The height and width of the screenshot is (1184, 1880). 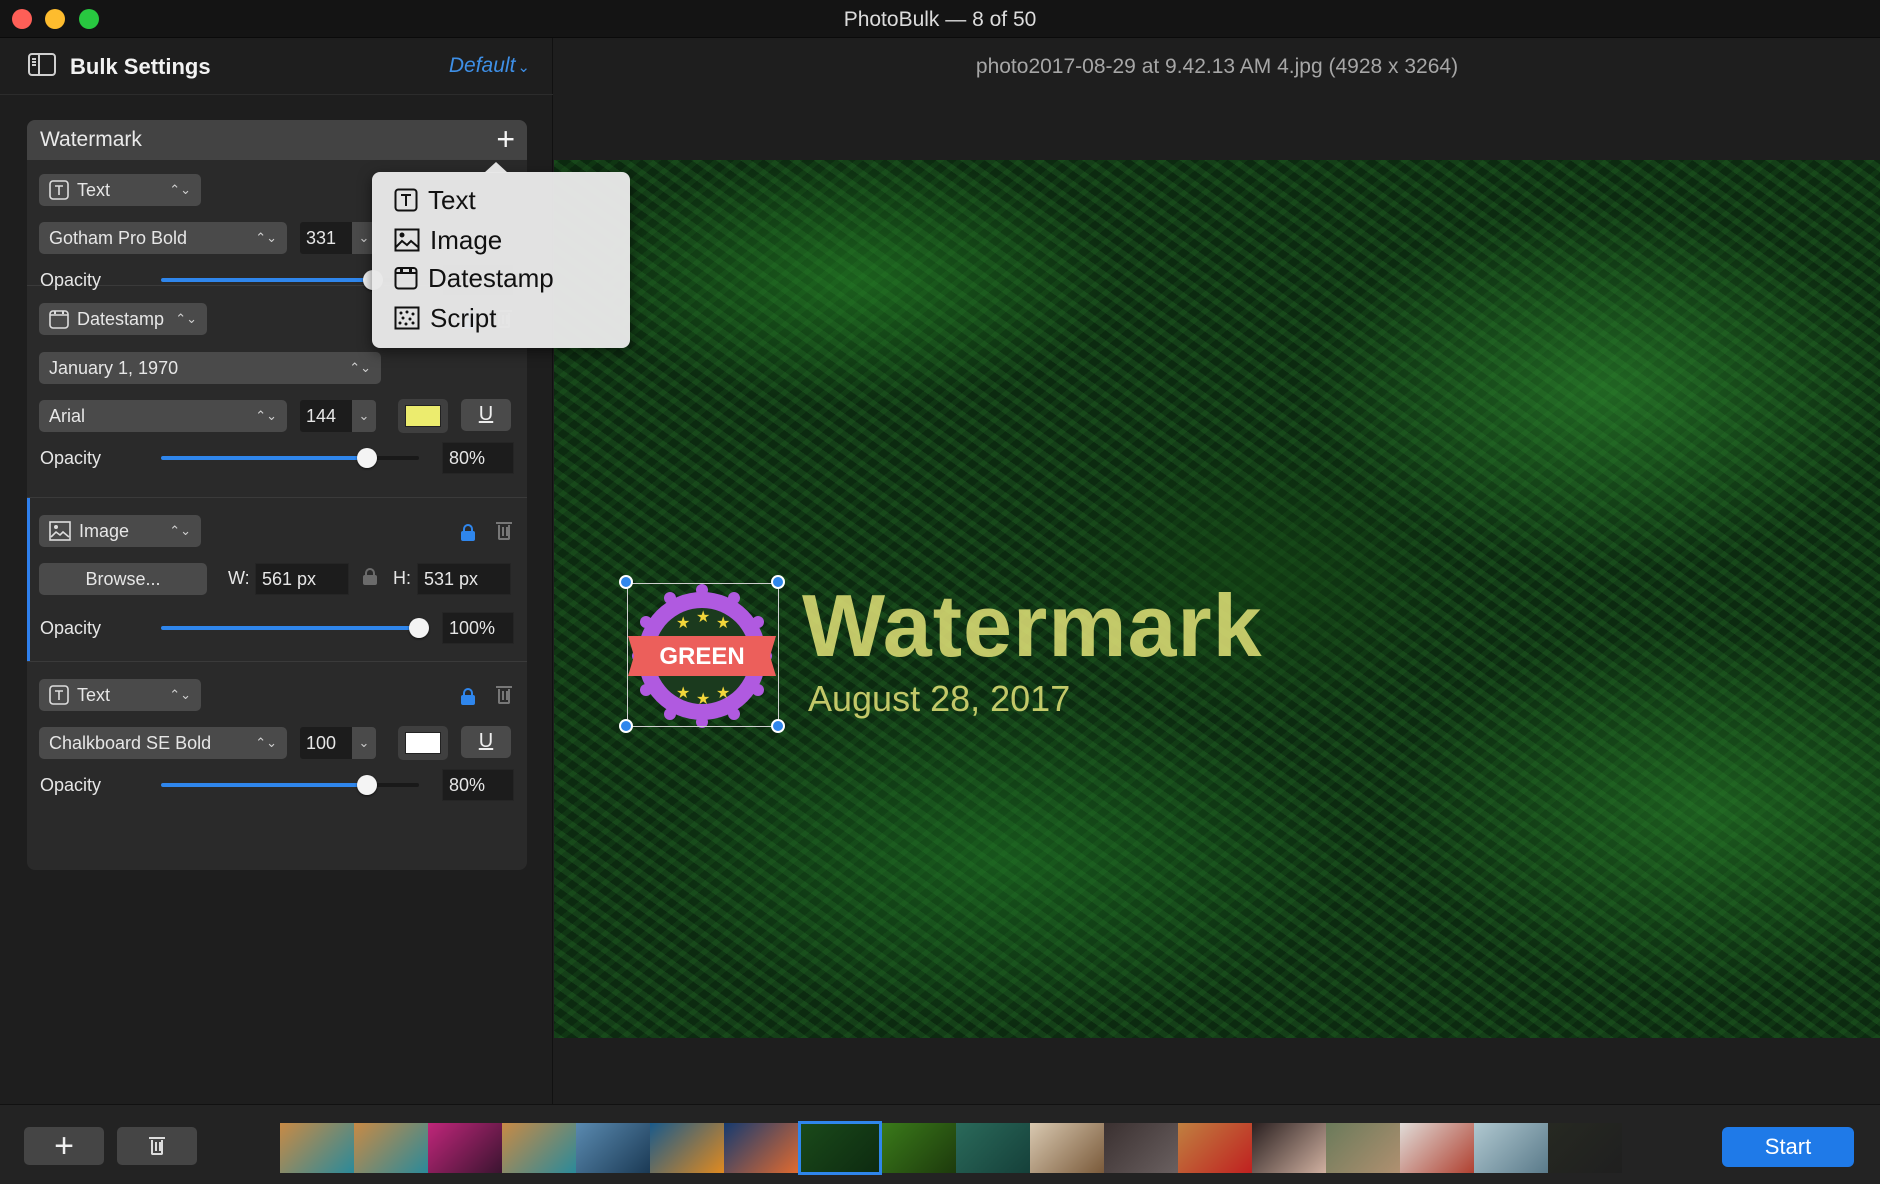 I want to click on font-label: Gotham Pro Bold, so click(x=118, y=238).